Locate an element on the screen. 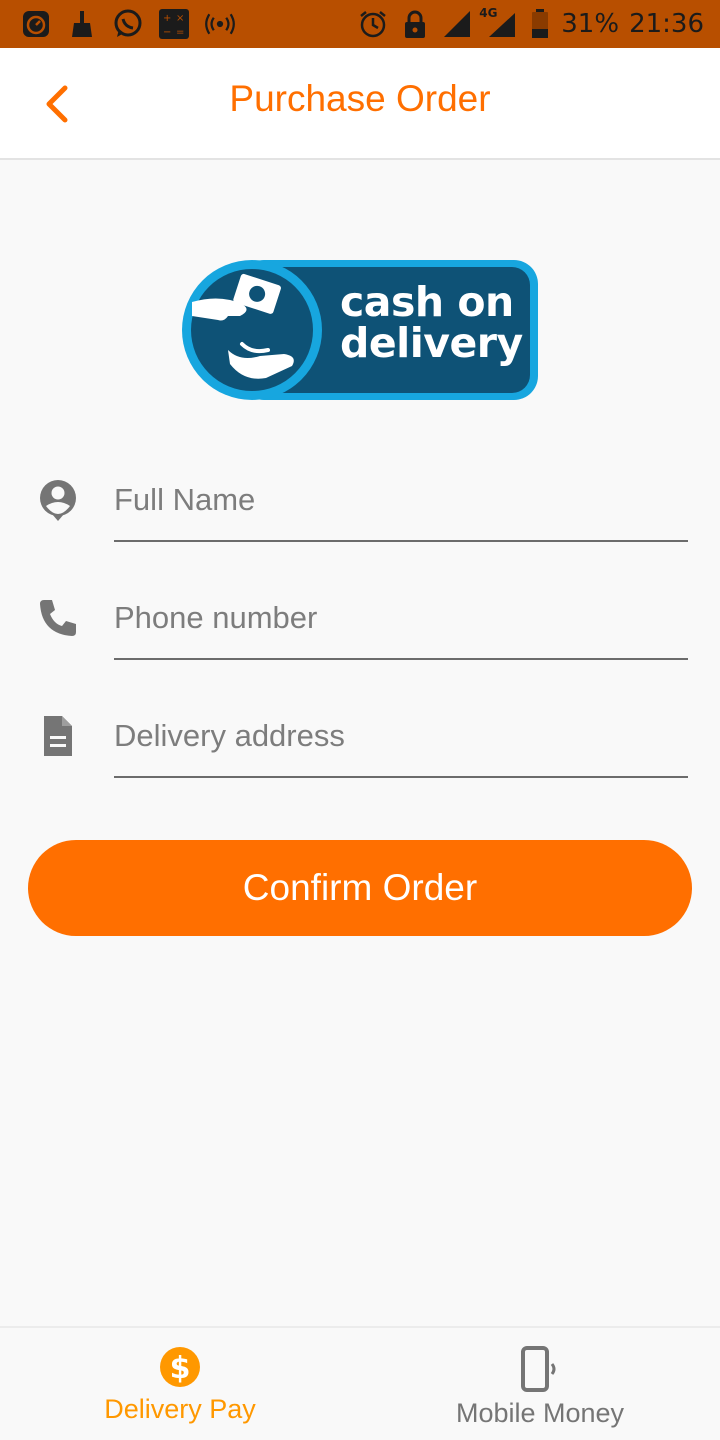 The height and width of the screenshot is (1440, 720). delivery-address-row is located at coordinates (360, 754).